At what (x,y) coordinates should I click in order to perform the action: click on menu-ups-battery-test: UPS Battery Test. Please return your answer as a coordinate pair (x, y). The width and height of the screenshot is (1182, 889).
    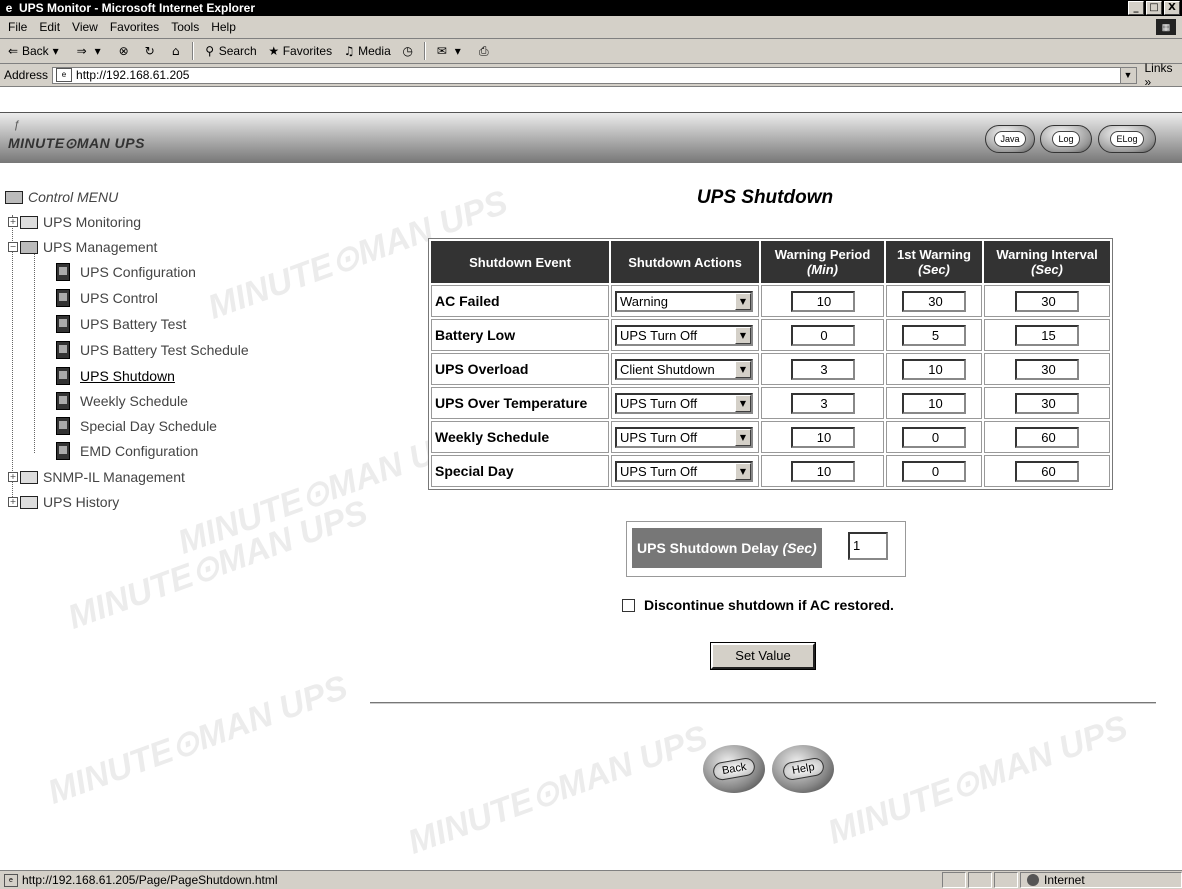
    Looking at the image, I should click on (121, 324).